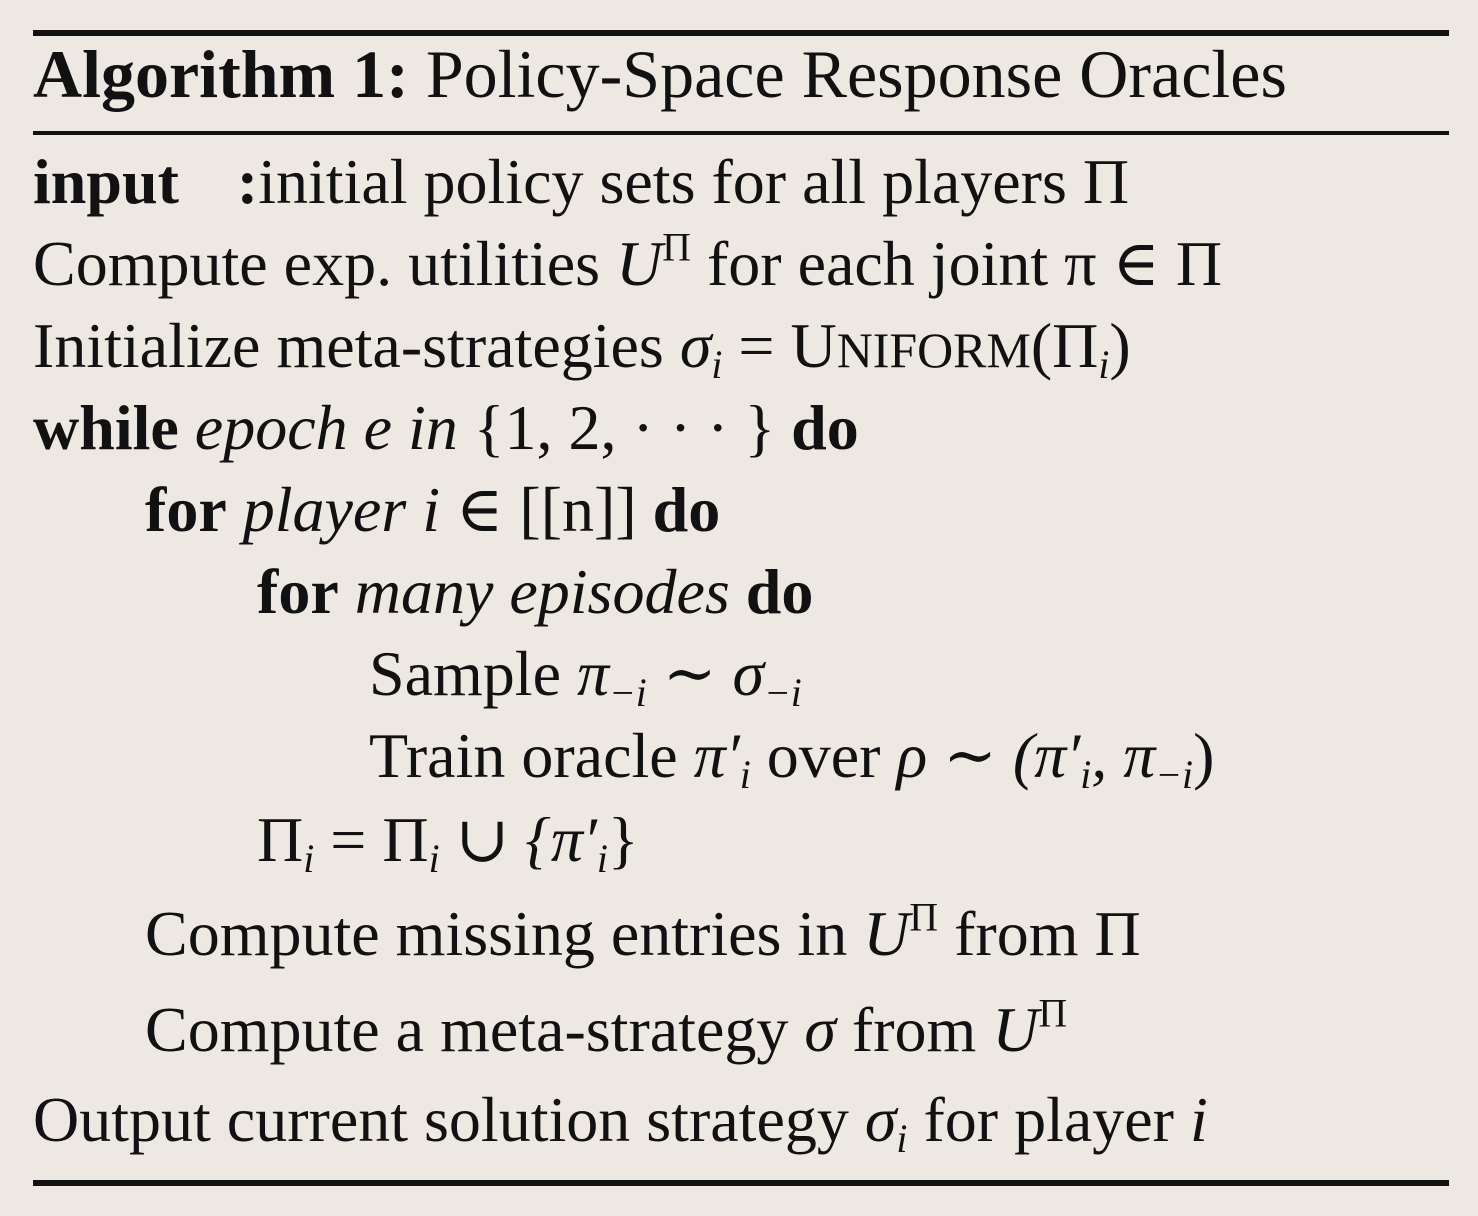 This screenshot has width=1478, height=1216. Describe the element at coordinates (771, 591) in the screenshot. I see `for-episodes-do: do` at that location.